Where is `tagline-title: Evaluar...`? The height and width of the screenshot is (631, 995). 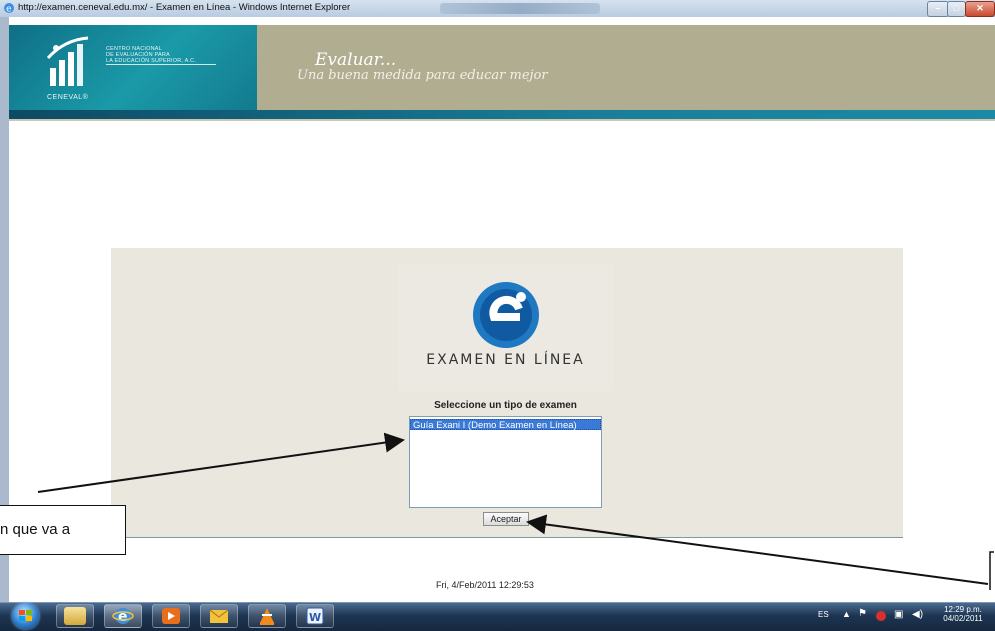 tagline-title: Evaluar... is located at coordinates (356, 60).